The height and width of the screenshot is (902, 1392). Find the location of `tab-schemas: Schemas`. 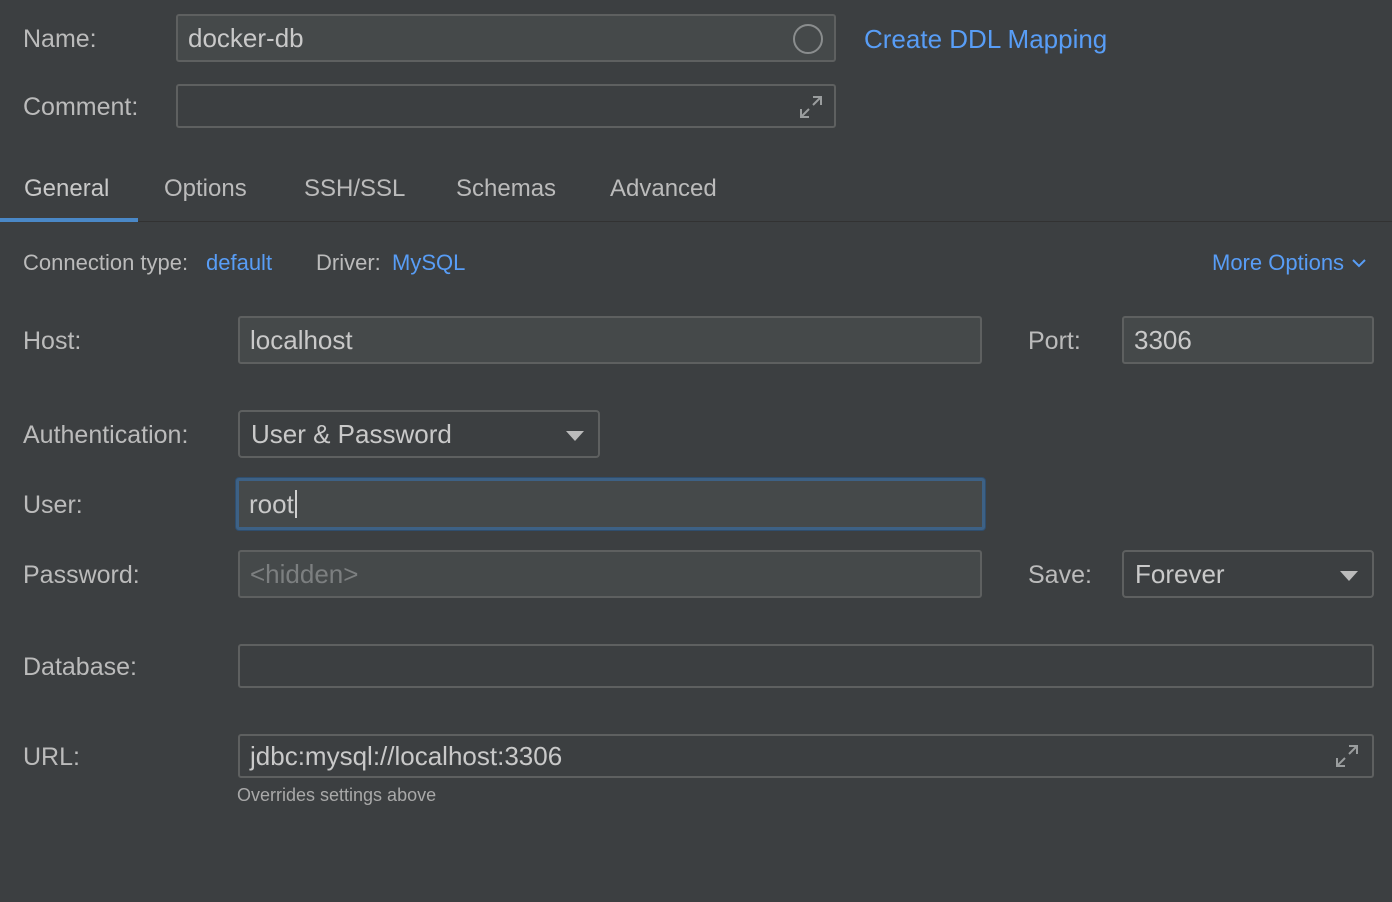

tab-schemas: Schemas is located at coordinates (506, 189).